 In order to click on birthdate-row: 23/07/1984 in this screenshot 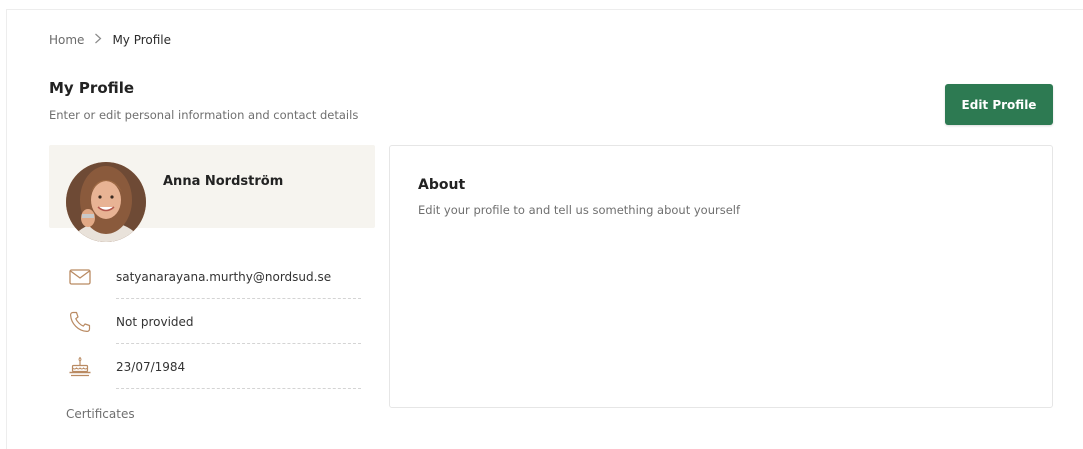, I will do `click(205, 366)`.